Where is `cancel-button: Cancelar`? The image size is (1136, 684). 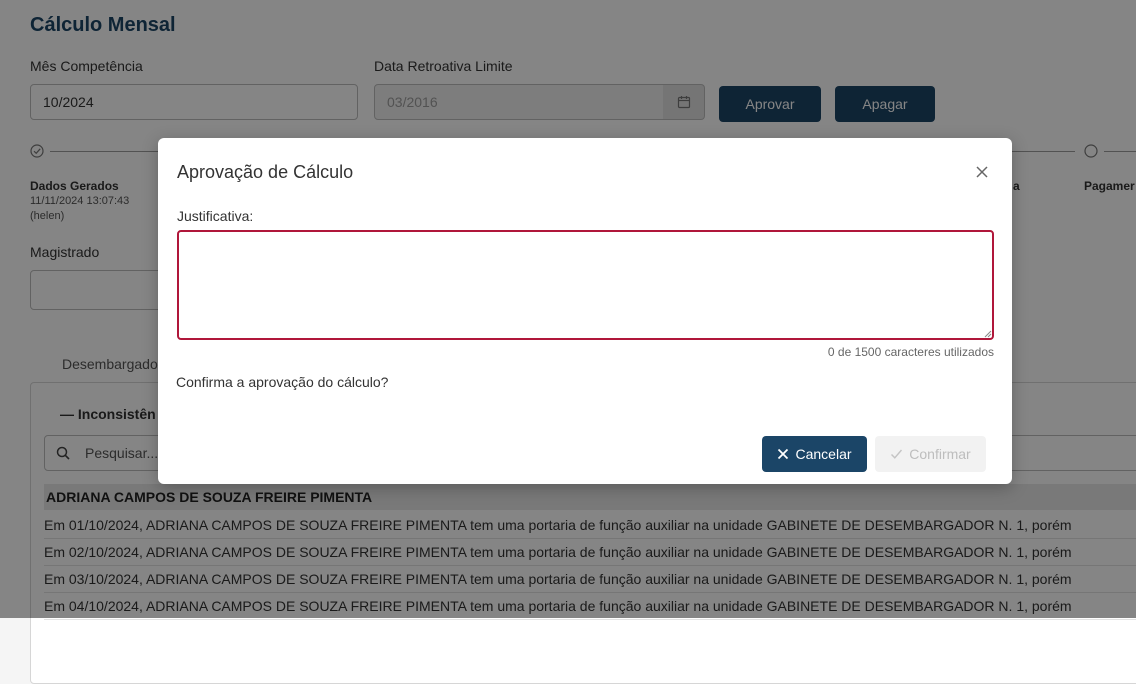 cancel-button: Cancelar is located at coordinates (814, 454).